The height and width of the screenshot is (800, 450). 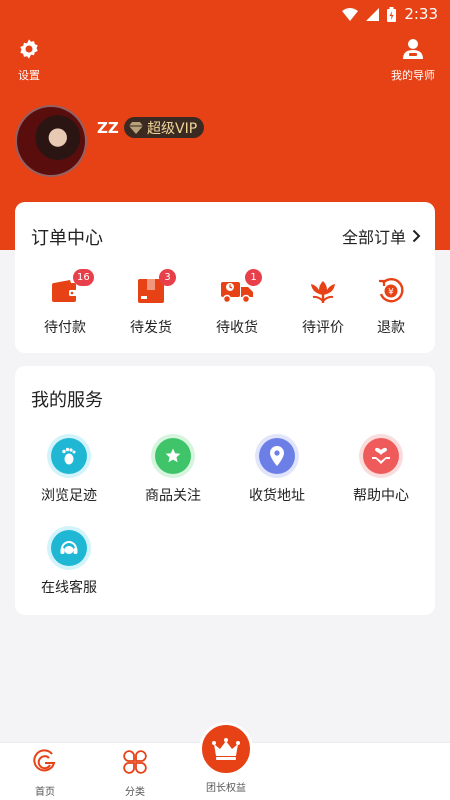 I want to click on flower-icon, so click(x=323, y=292).